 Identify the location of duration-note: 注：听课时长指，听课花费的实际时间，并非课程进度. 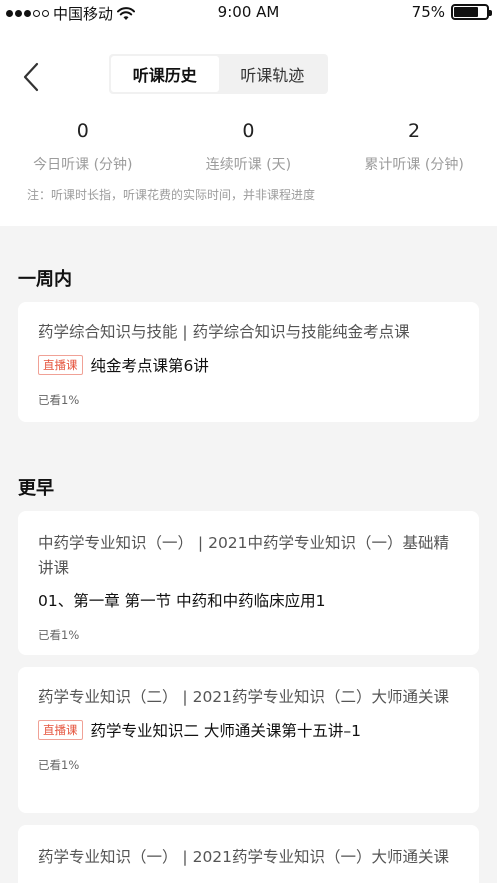
(171, 195).